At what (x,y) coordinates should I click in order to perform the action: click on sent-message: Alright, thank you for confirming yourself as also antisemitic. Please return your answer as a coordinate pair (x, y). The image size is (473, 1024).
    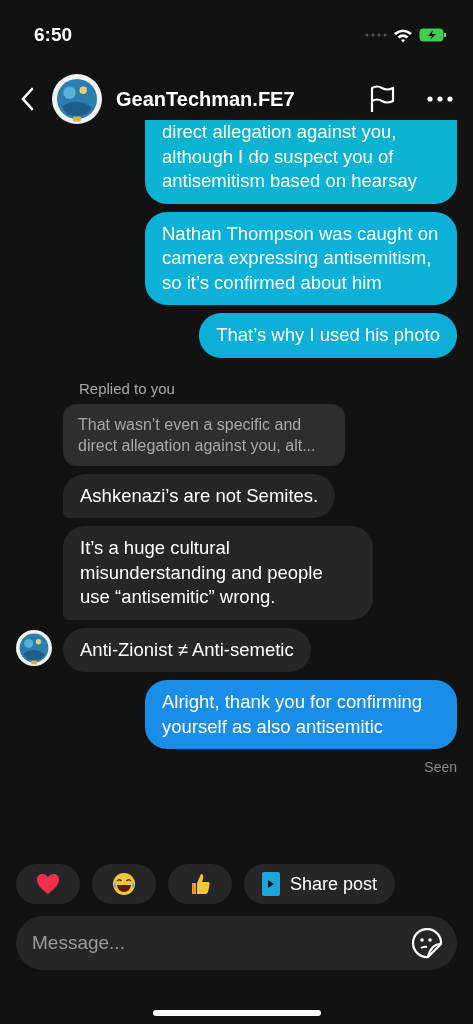
    Looking at the image, I should click on (301, 714).